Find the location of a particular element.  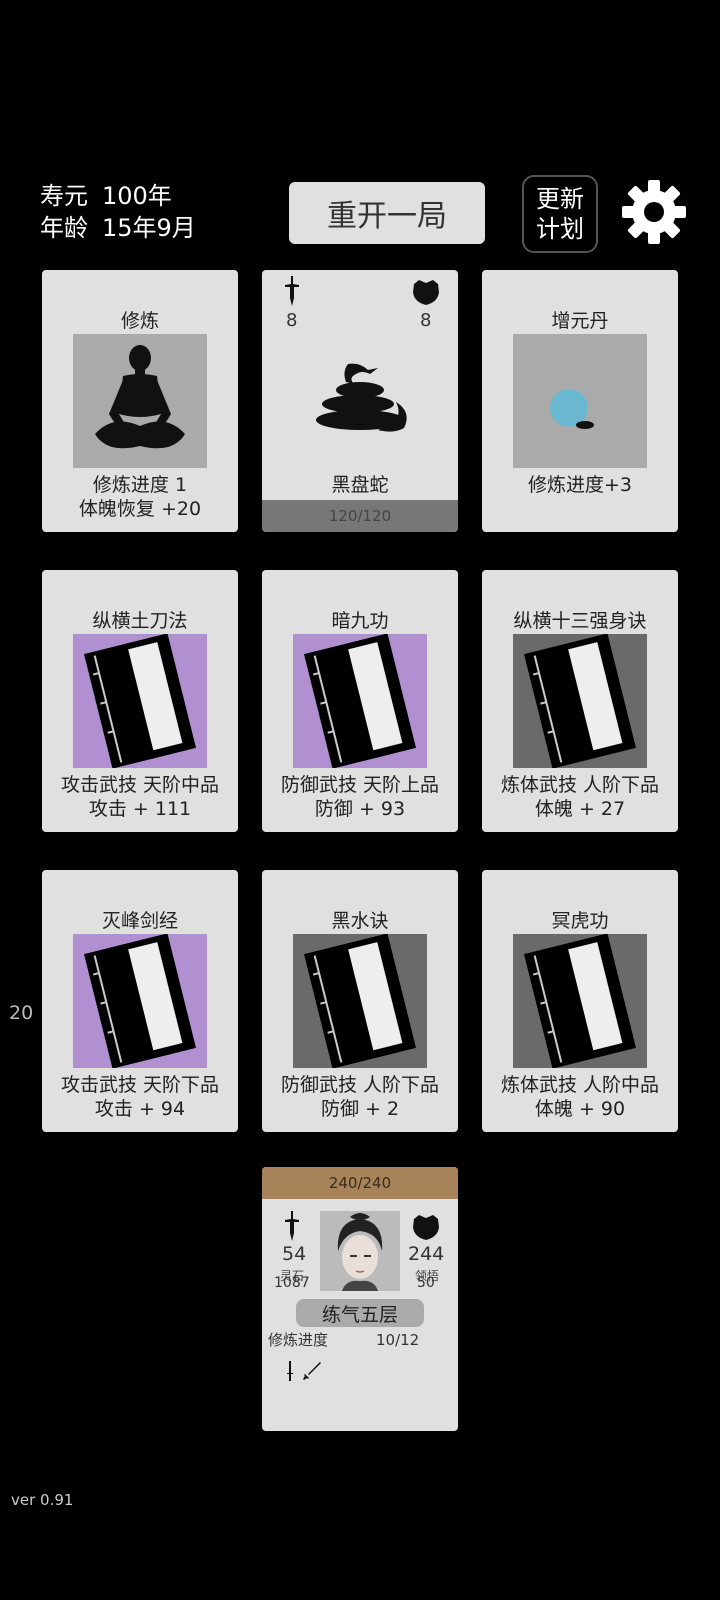

card-line-2: 防御 + 2 is located at coordinates (360, 1109).